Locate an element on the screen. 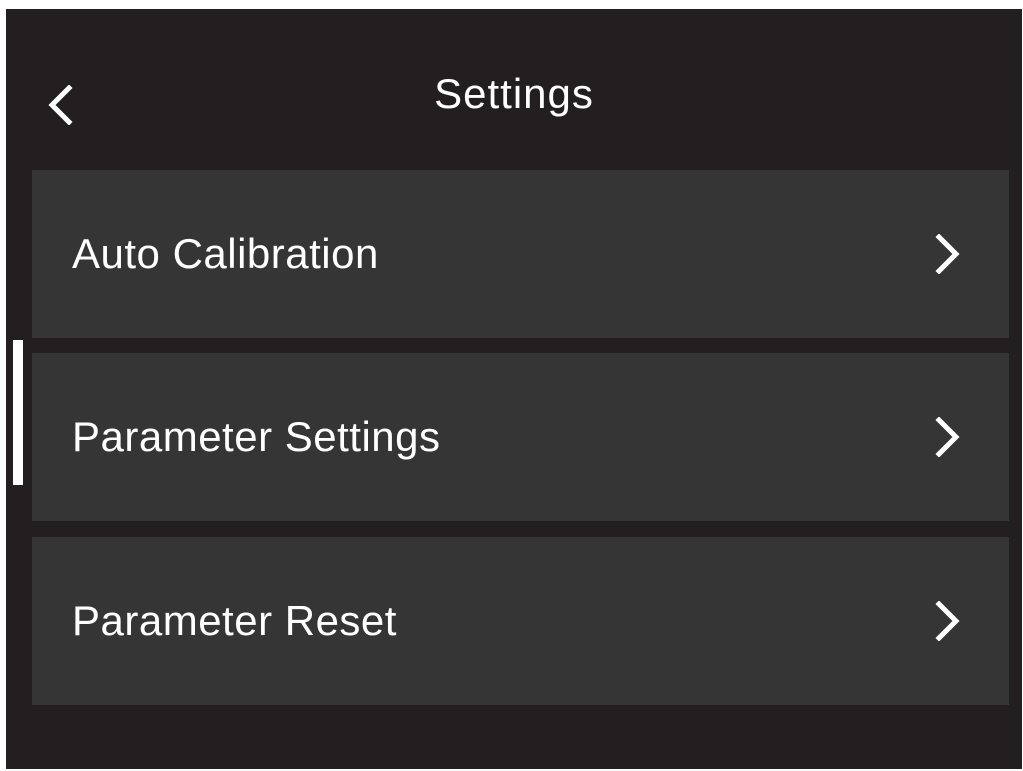  selection-indicator is located at coordinates (18, 412).